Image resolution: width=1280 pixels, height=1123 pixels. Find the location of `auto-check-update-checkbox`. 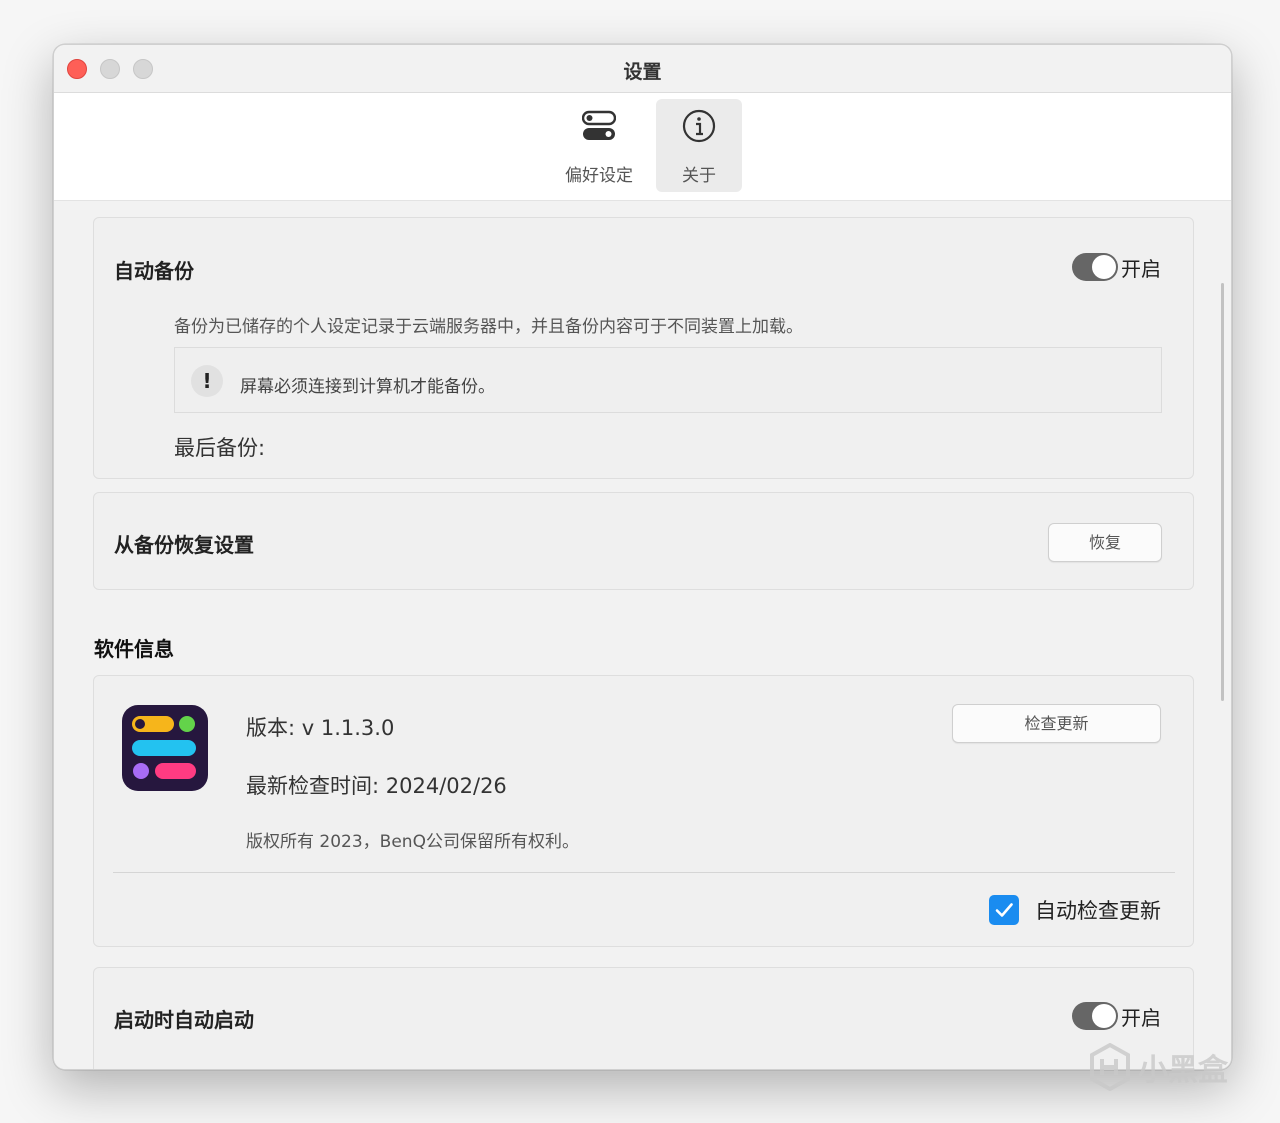

auto-check-update-checkbox is located at coordinates (1004, 910).